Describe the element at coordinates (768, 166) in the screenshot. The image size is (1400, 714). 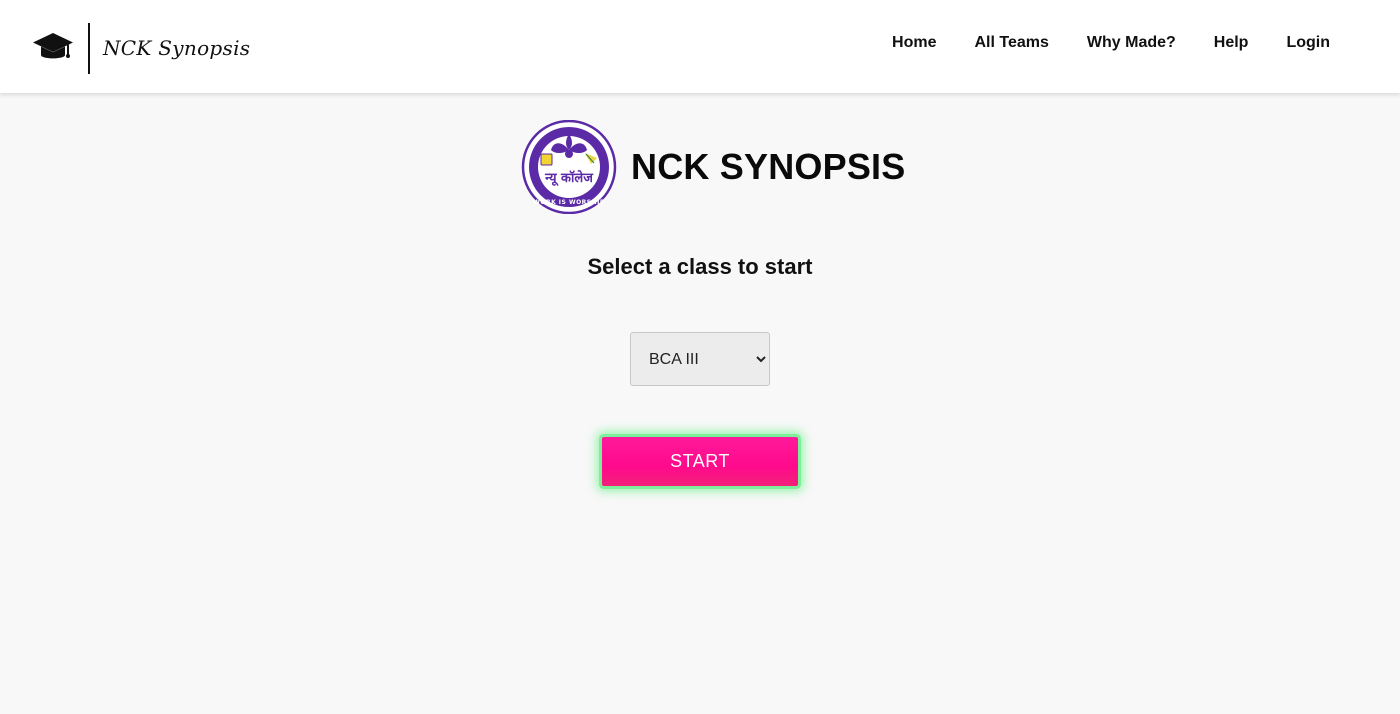
I see `site-title: NCK SYNOPSIS` at that location.